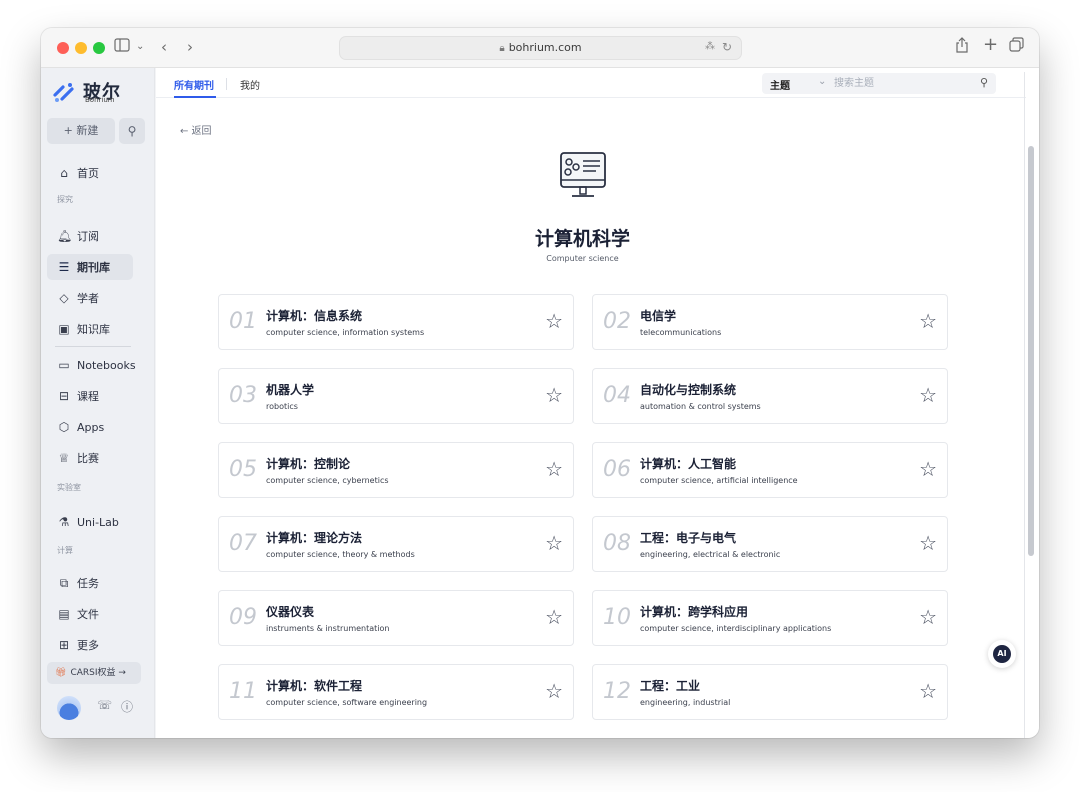 The height and width of the screenshot is (792, 1080). I want to click on card-subtitle: telecommunications, so click(681, 332).